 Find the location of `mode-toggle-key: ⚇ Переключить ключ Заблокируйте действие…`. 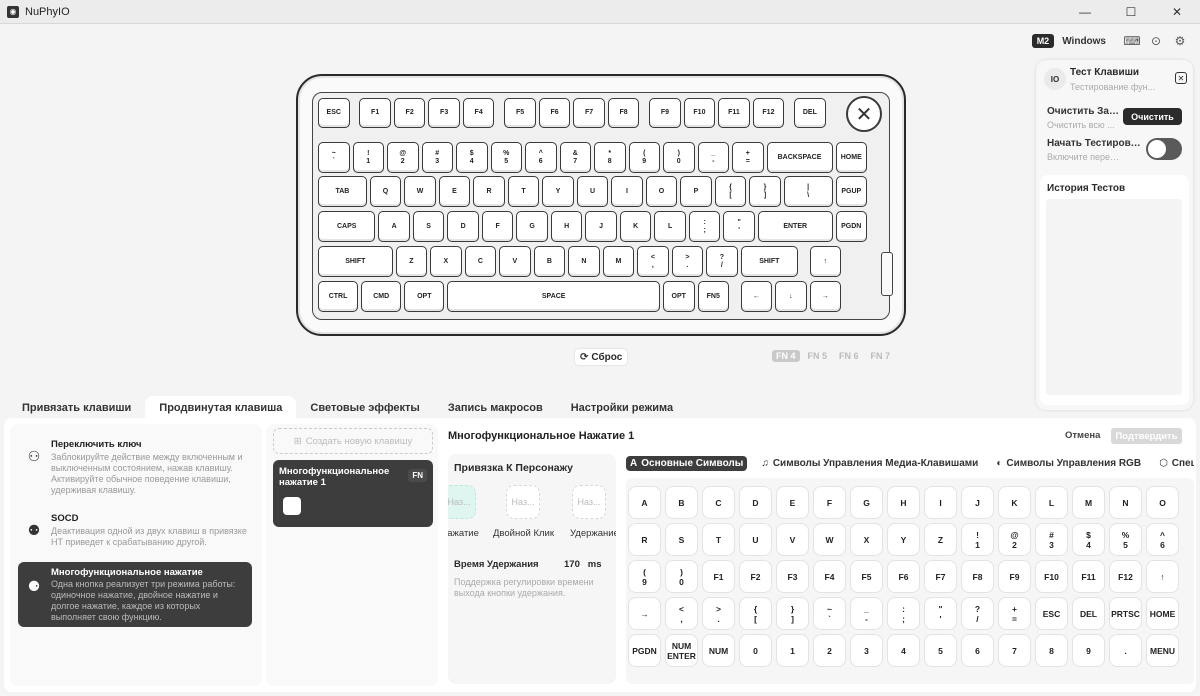

mode-toggle-key: ⚇ Переключить ключ Заблокируйте действие… is located at coordinates (135, 466).